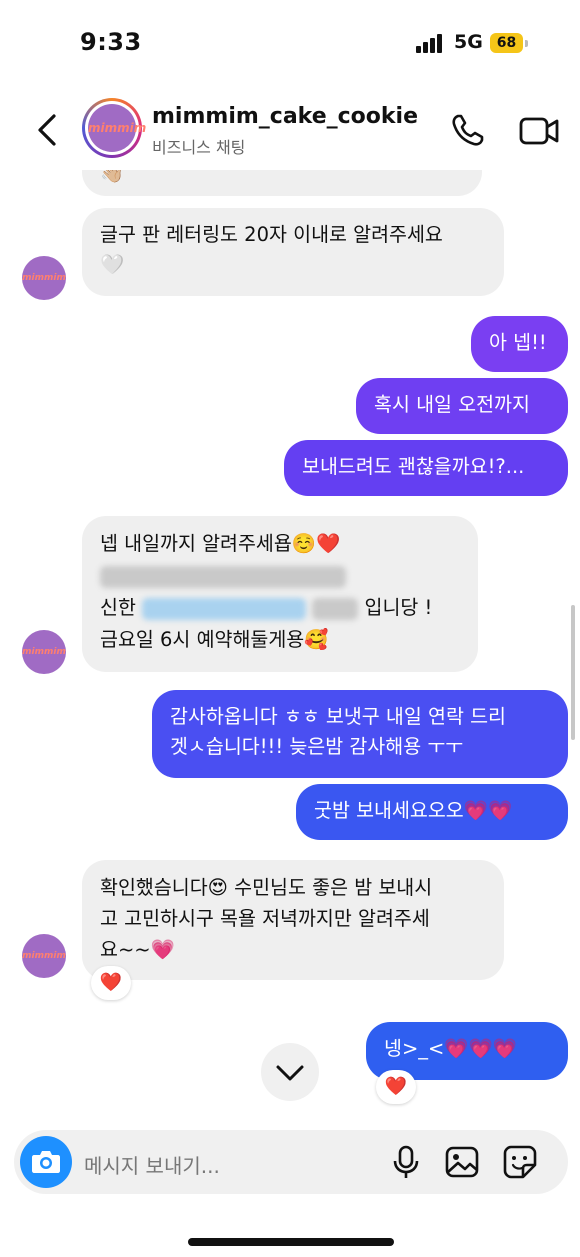  What do you see at coordinates (50, 130) in the screenshot?
I see `back-arrow-icon` at bounding box center [50, 130].